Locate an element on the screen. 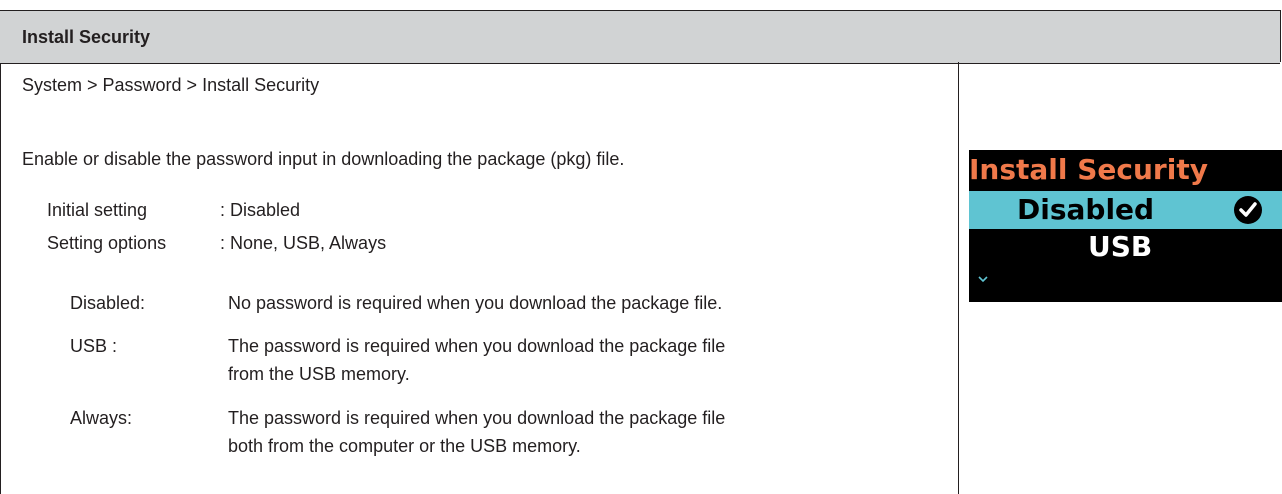 The image size is (1282, 494). device-screen-preview: Install Security Disabled USB is located at coordinates (1125, 226).